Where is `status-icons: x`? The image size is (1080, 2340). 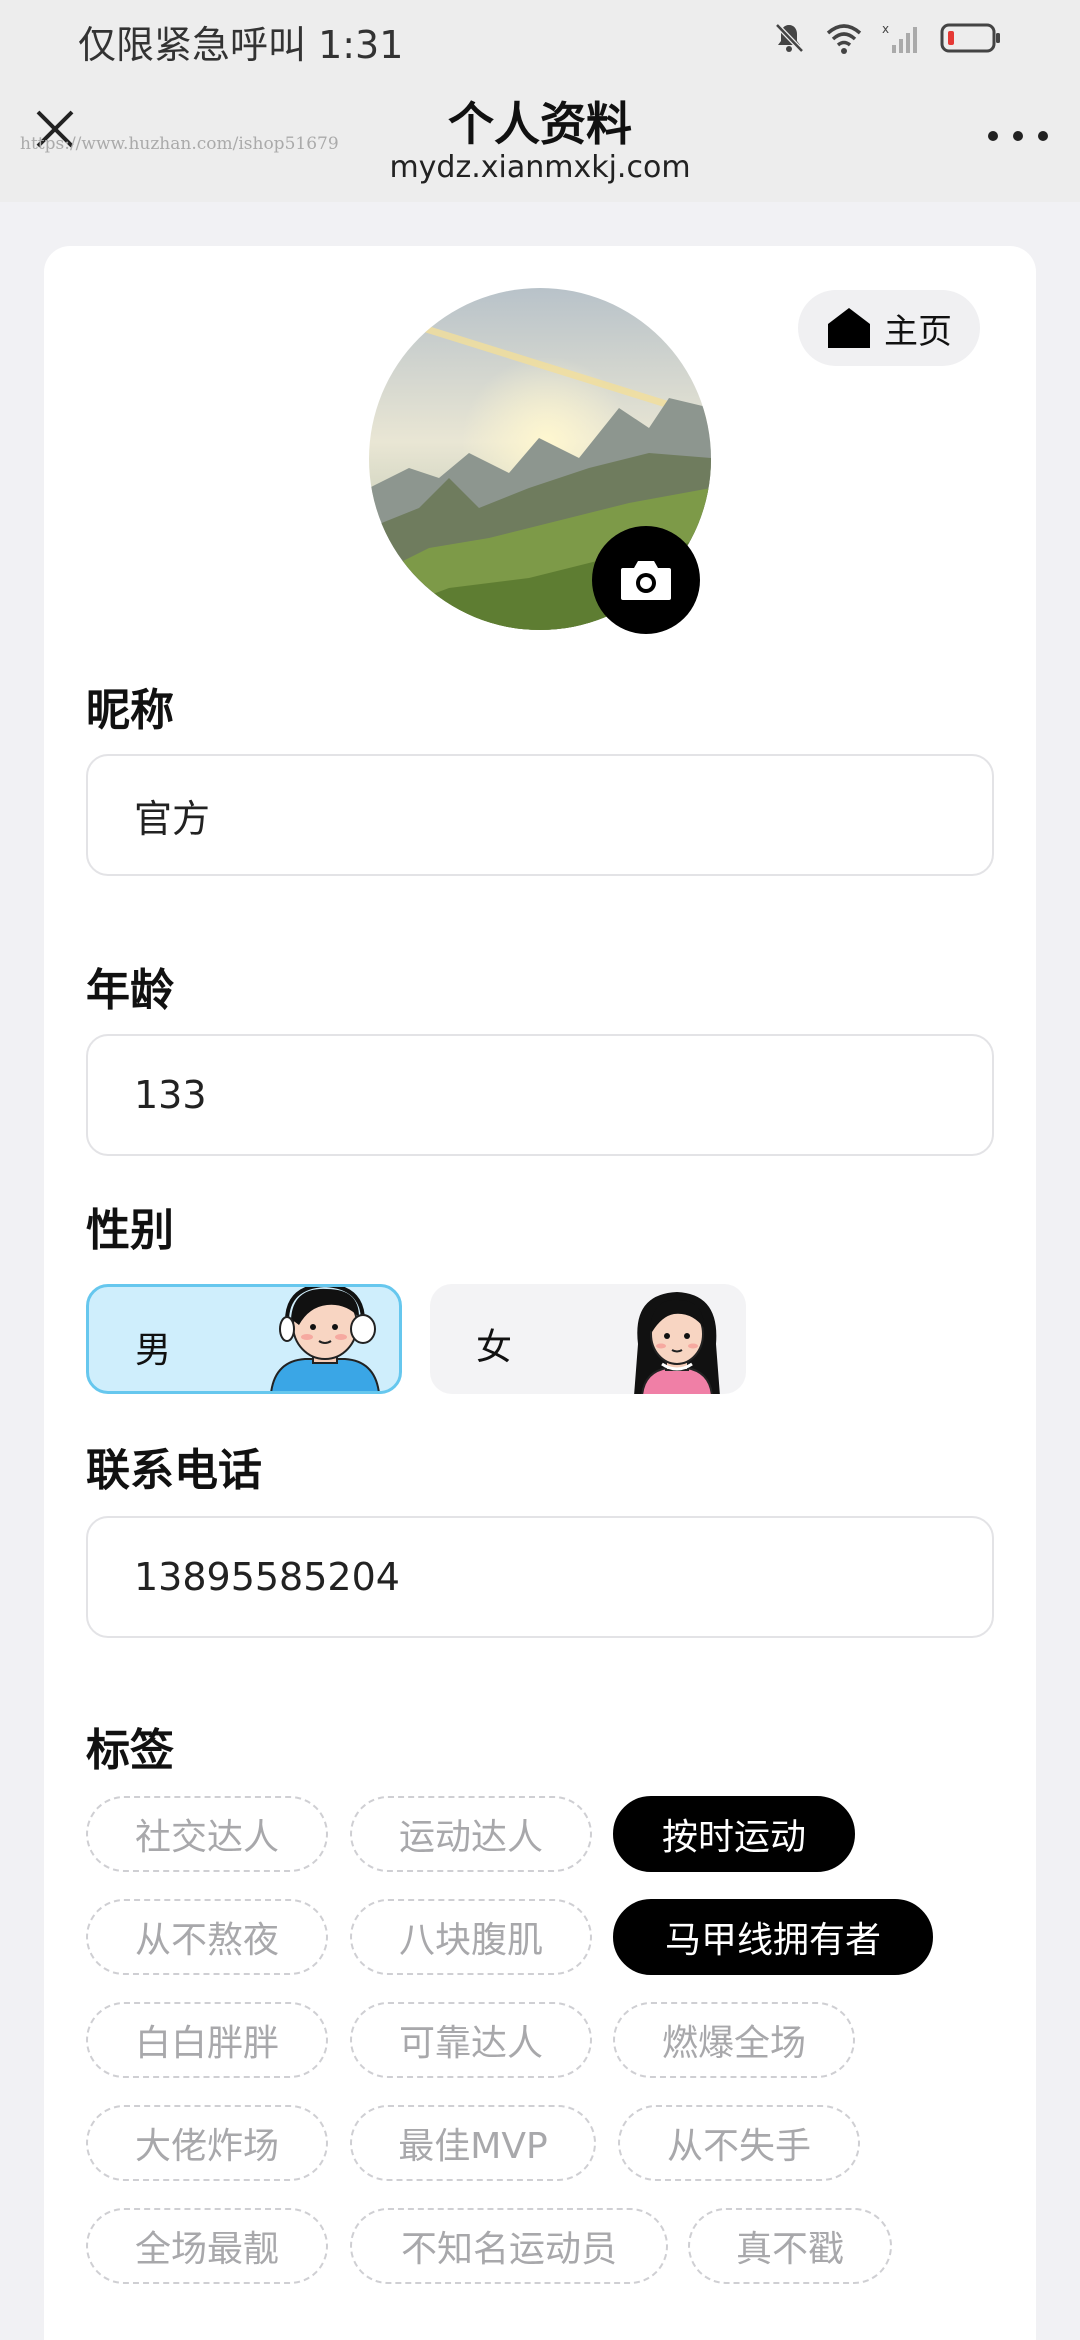
status-icons: x is located at coordinates (887, 38).